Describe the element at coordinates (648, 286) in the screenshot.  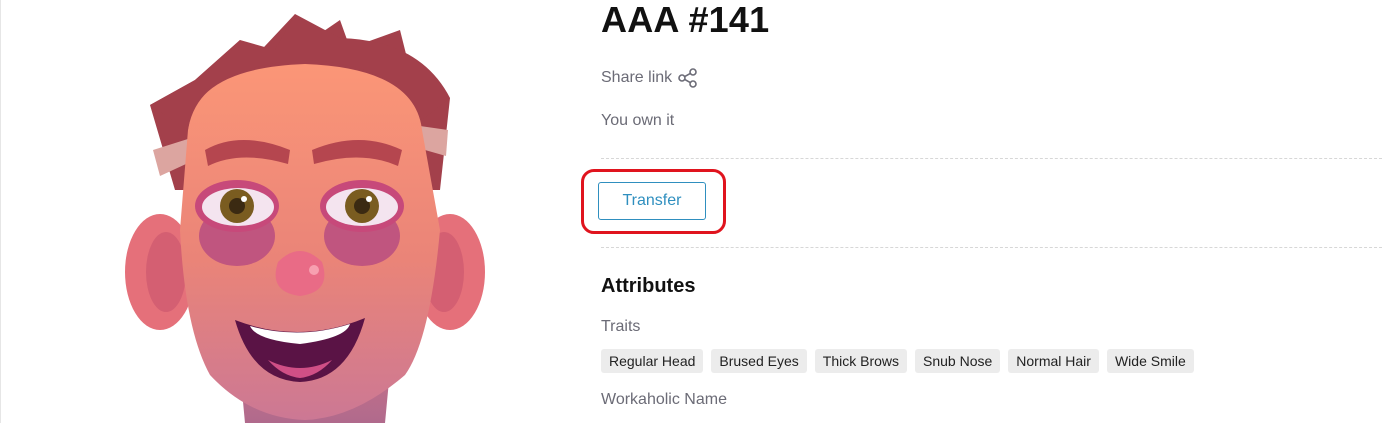
I see `attributes-heading: Attributes` at that location.